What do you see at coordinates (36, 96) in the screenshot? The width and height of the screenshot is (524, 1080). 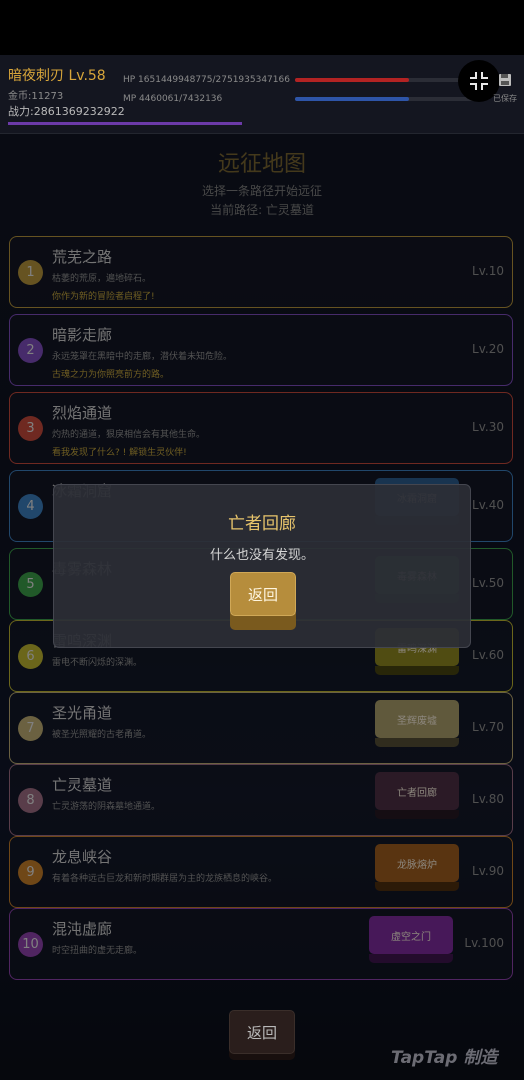 I see `gold-count: 金币:11273` at bounding box center [36, 96].